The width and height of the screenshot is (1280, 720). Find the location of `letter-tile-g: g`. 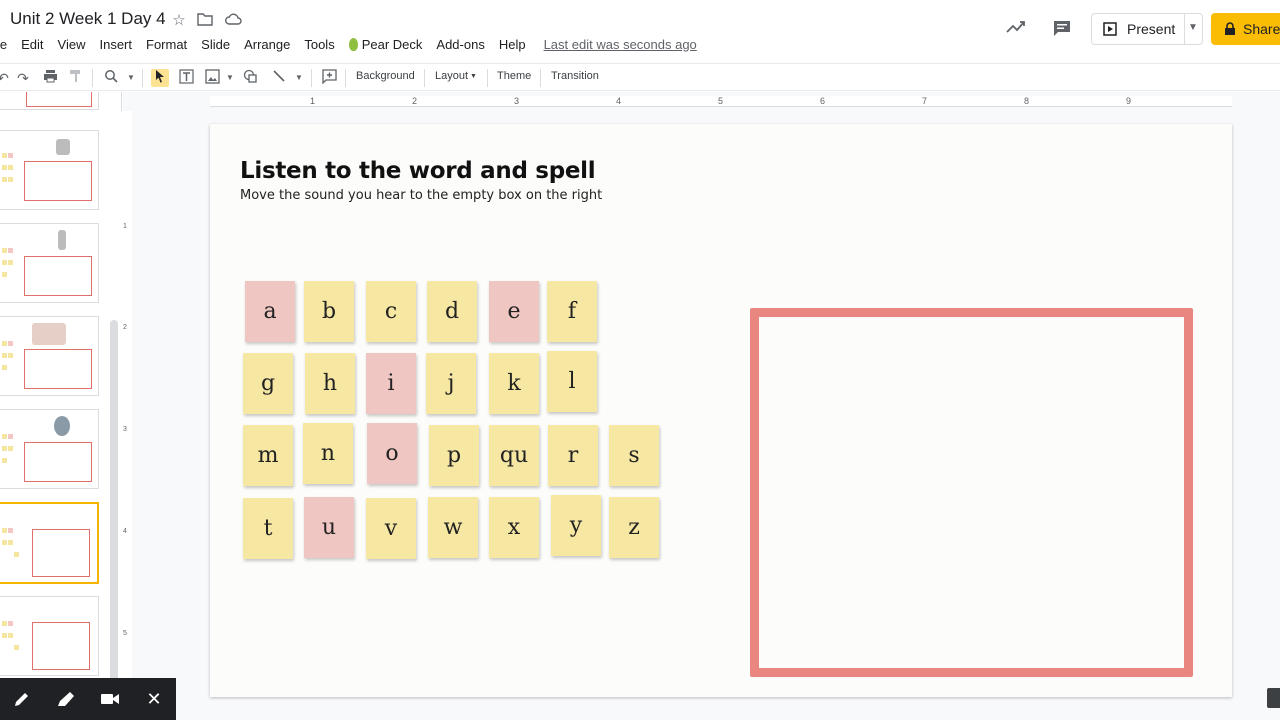

letter-tile-g: g is located at coordinates (268, 383).